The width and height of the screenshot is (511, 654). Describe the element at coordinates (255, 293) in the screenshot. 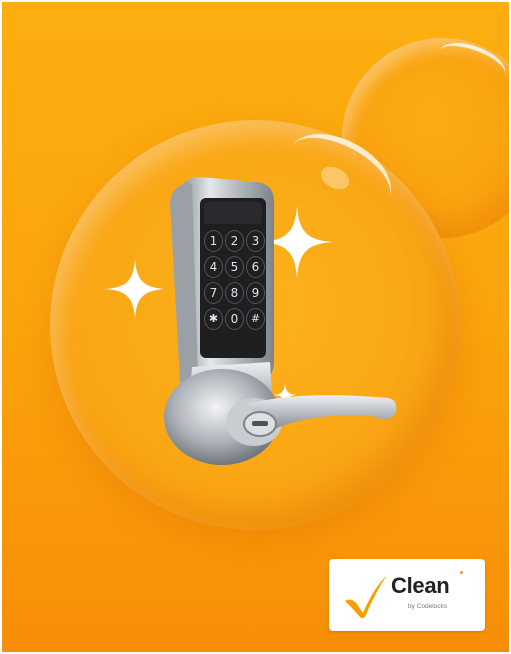

I see `keypad-key: 9` at that location.